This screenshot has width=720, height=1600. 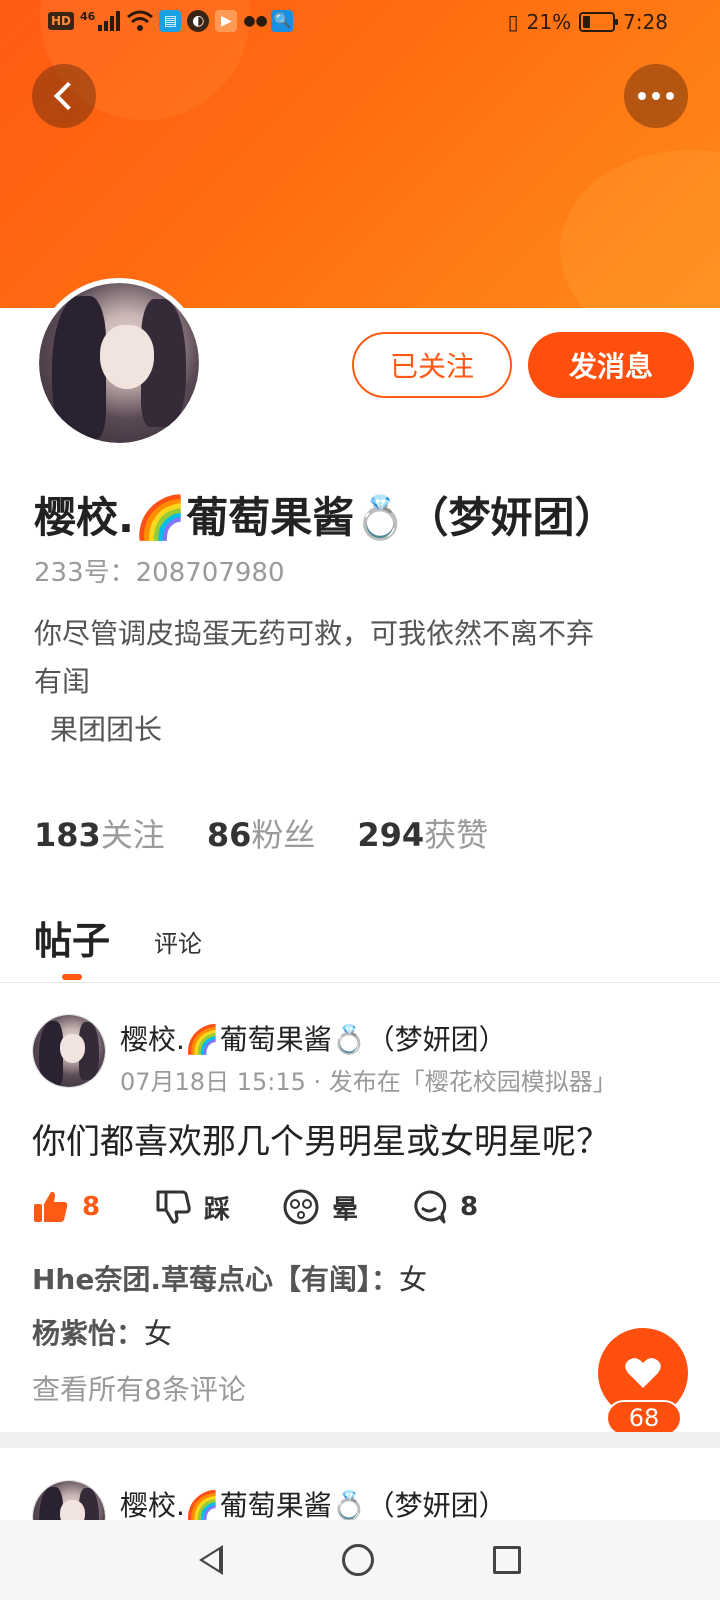 I want to click on profile-id: 233号：208707980, so click(x=159, y=573).